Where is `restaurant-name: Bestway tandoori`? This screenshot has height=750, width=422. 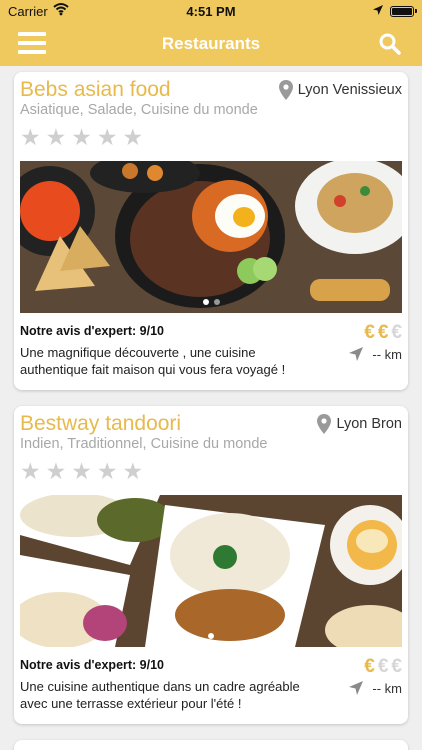 restaurant-name: Bestway tandoori is located at coordinates (100, 424).